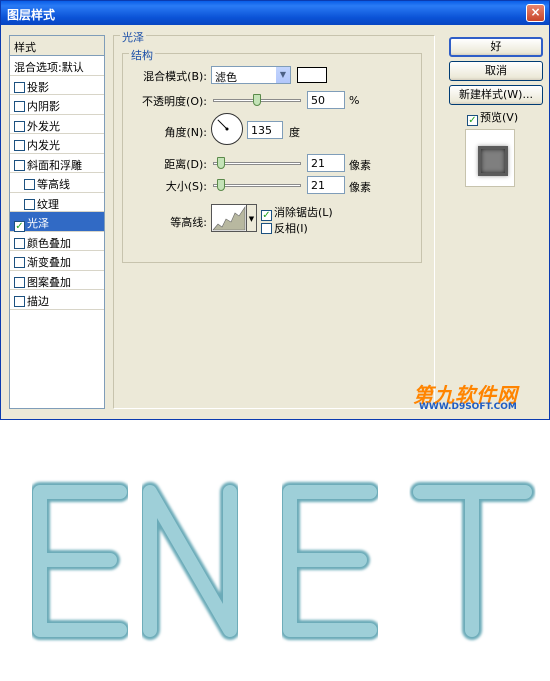 The width and height of the screenshot is (550, 681). What do you see at coordinates (326, 185) in the screenshot?
I see `size-input: 21` at bounding box center [326, 185].